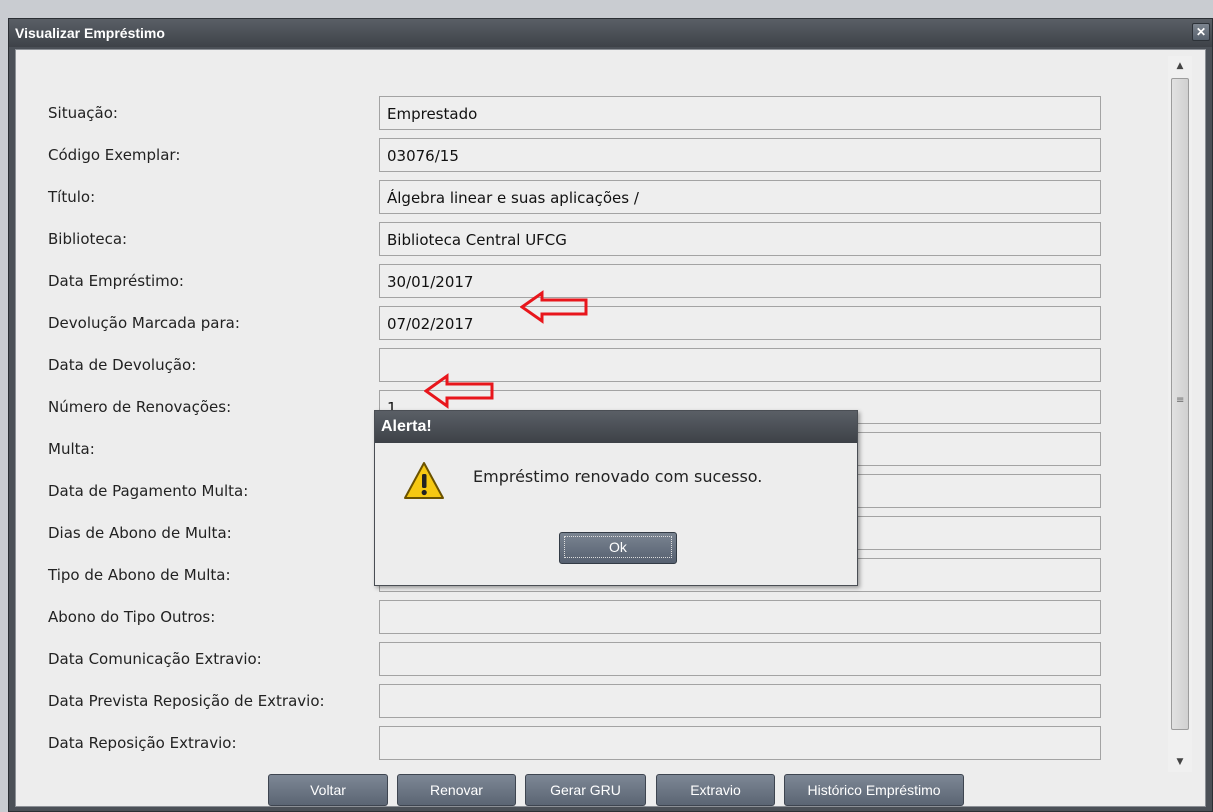 This screenshot has width=1213, height=812. What do you see at coordinates (90, 33) in the screenshot?
I see `window-title: Visualizar Empréstimo` at bounding box center [90, 33].